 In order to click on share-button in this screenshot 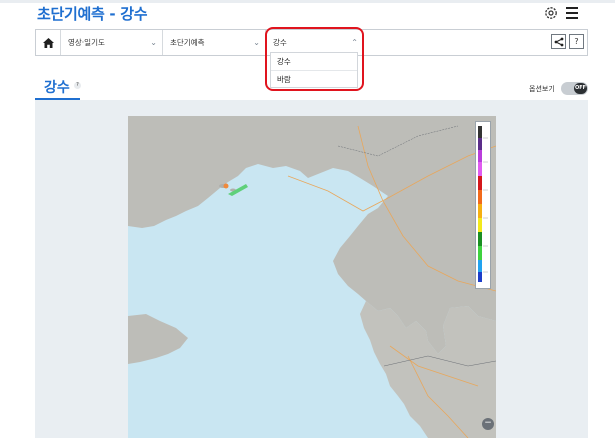, I will do `click(558, 41)`.